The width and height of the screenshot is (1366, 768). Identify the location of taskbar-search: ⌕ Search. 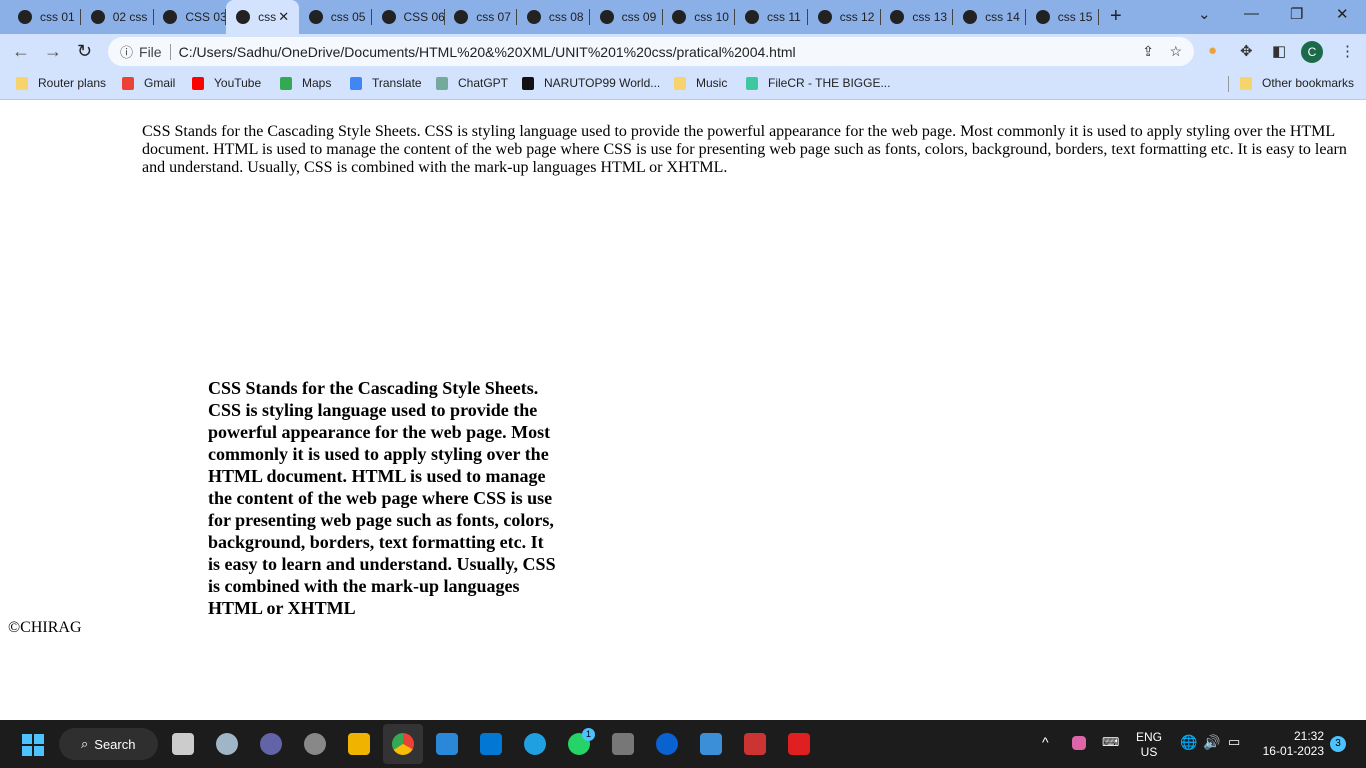
(108, 744).